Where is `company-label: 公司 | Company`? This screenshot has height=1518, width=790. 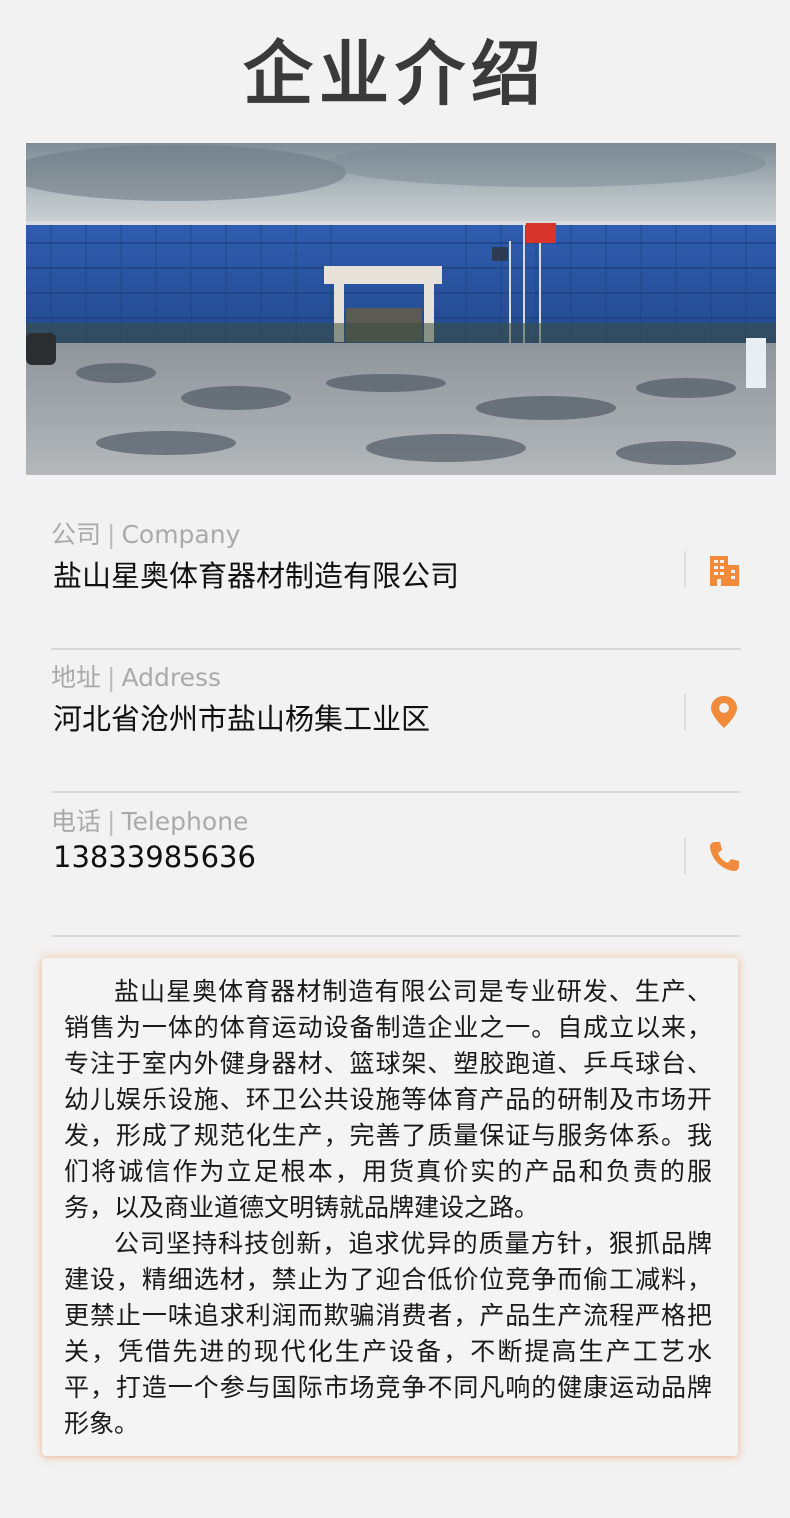
company-label: 公司 | Company is located at coordinates (146, 534).